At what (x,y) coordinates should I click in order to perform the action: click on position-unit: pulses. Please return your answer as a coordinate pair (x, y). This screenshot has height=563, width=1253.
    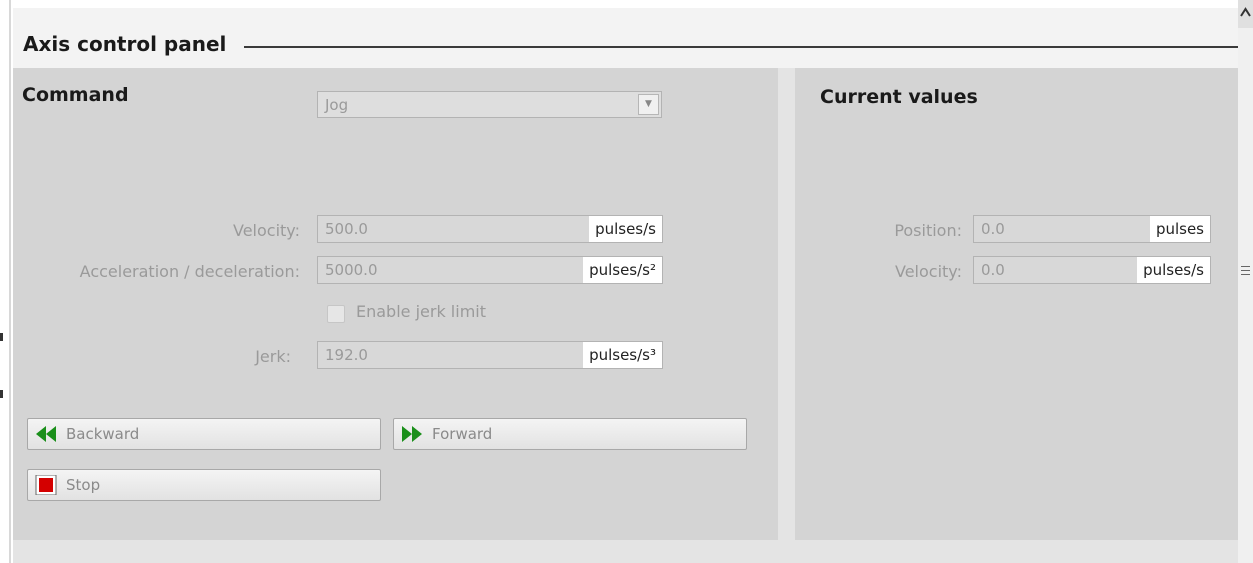
    Looking at the image, I should click on (1179, 229).